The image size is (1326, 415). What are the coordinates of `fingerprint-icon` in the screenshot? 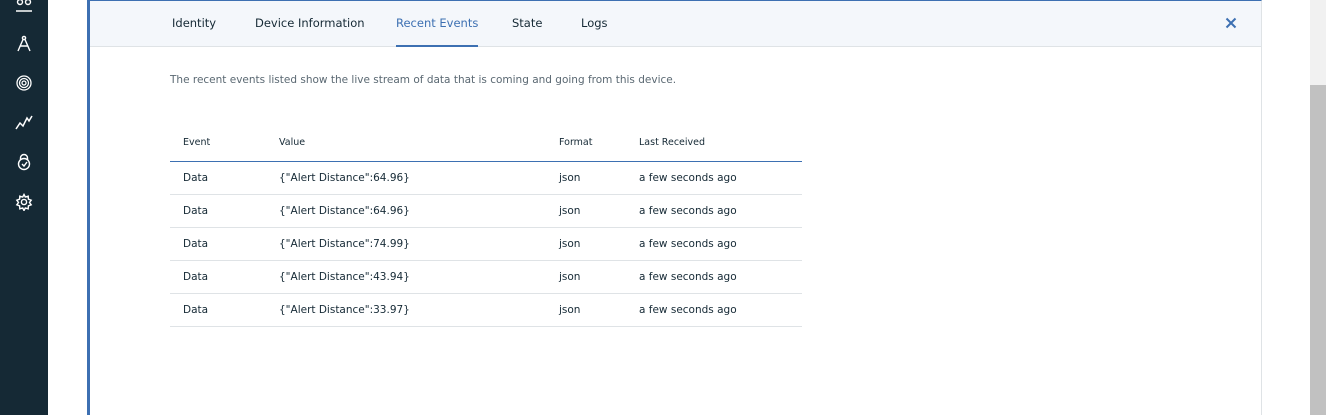 It's located at (24, 83).